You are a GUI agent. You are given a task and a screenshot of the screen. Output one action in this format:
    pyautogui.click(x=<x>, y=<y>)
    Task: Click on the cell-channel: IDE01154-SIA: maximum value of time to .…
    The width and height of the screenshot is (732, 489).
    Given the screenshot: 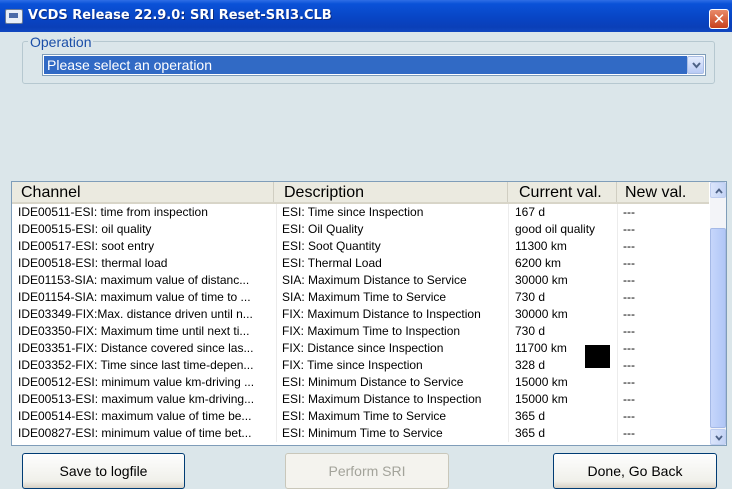 What is the action you would take?
    pyautogui.click(x=144, y=297)
    